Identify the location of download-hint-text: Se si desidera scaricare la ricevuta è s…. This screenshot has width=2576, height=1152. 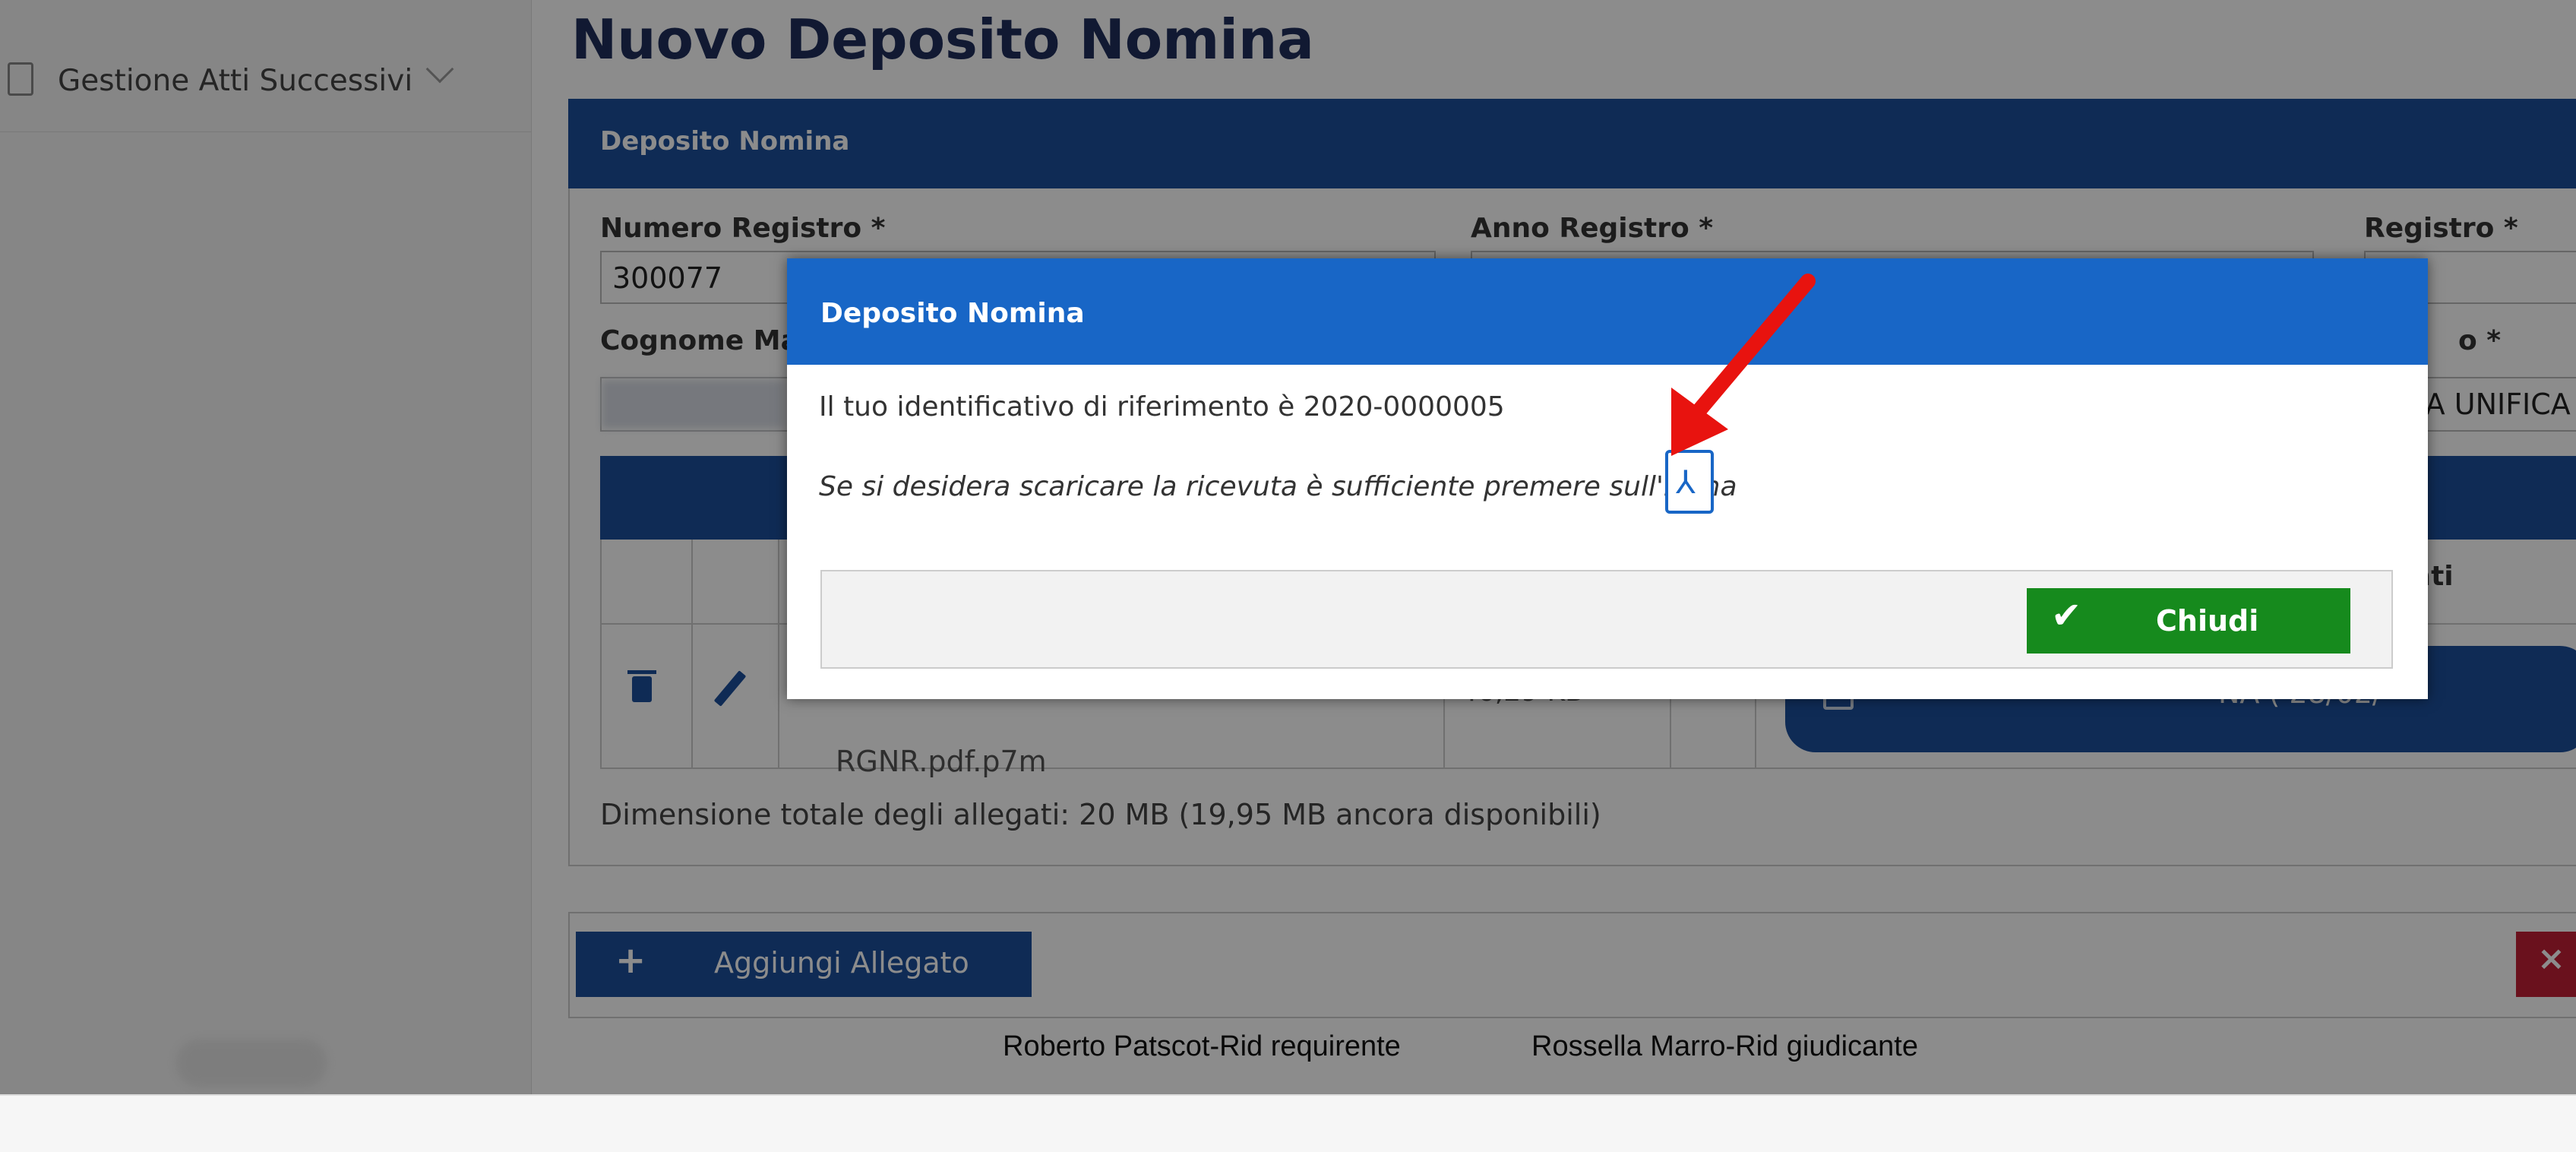
(1278, 487).